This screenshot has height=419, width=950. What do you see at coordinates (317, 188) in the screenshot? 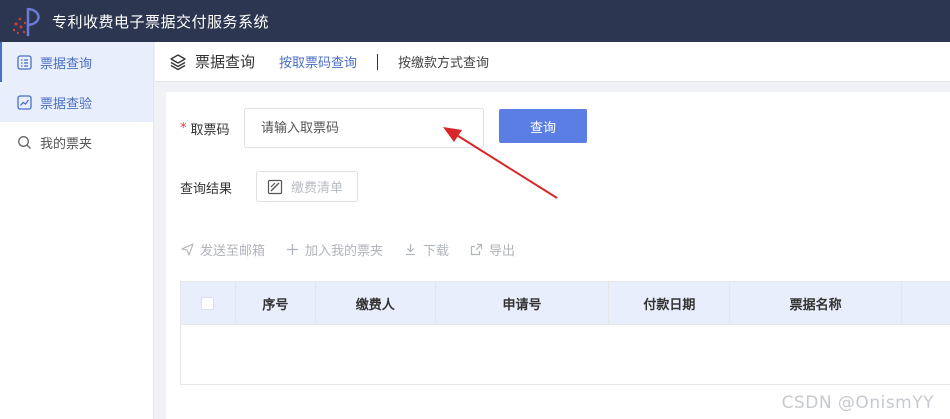
I see `fee-list-label: 缴费清单` at bounding box center [317, 188].